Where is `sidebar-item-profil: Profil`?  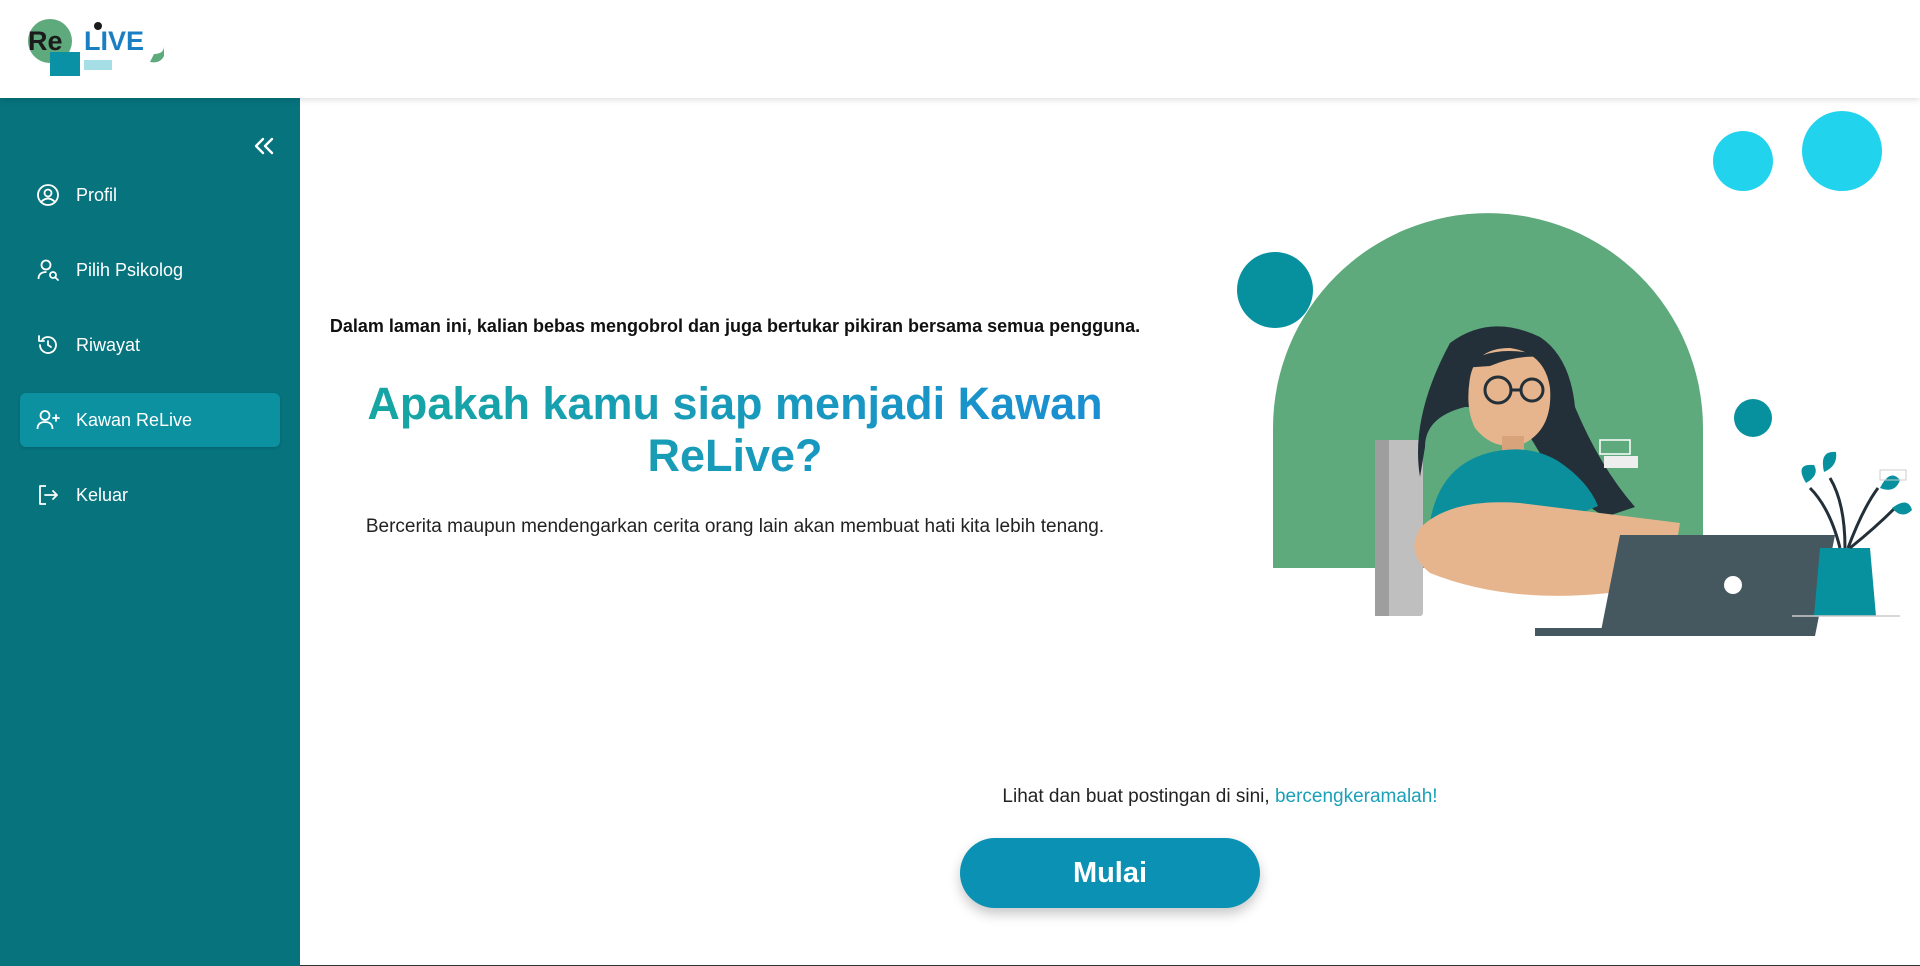 sidebar-item-profil: Profil is located at coordinates (150, 195).